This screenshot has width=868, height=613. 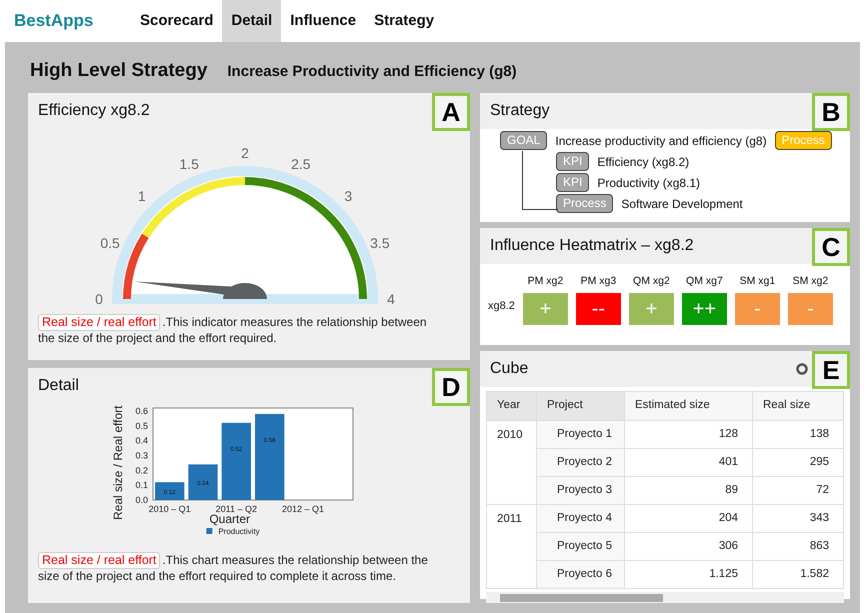 What do you see at coordinates (239, 531) in the screenshot?
I see `legend-label: Productivity` at bounding box center [239, 531].